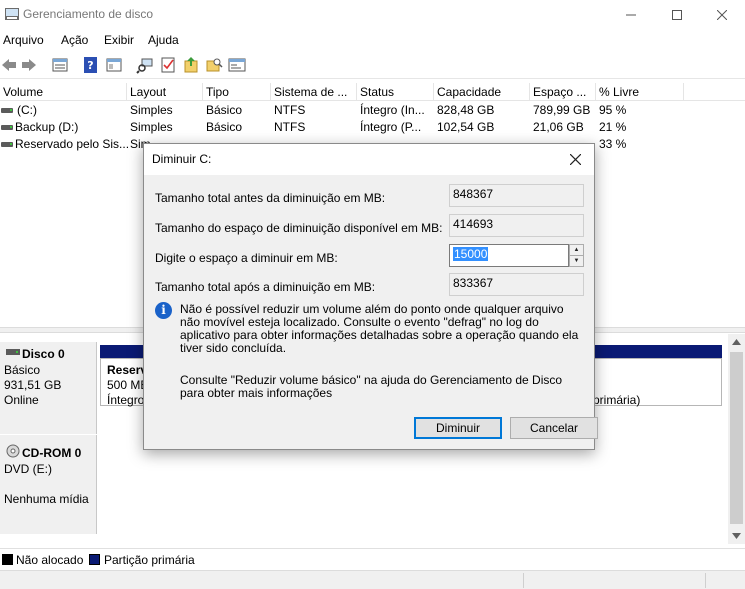 The width and height of the screenshot is (745, 589). What do you see at coordinates (119, 40) in the screenshot?
I see `menu-exibir: Exibir` at bounding box center [119, 40].